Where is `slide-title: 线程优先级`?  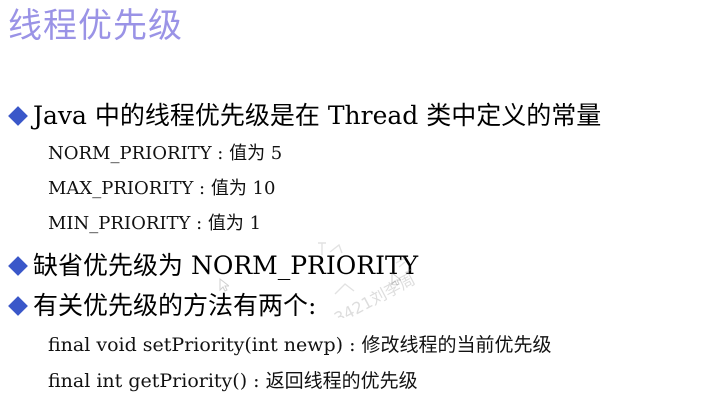
slide-title: 线程优先级 is located at coordinates (95, 26).